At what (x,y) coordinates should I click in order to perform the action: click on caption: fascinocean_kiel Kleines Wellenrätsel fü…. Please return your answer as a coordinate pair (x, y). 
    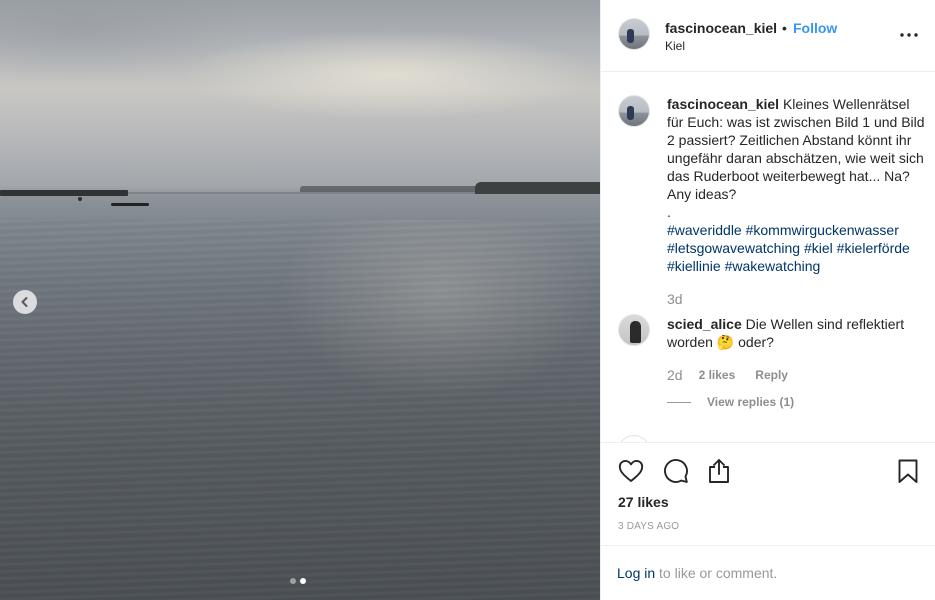
    Looking at the image, I should click on (798, 185).